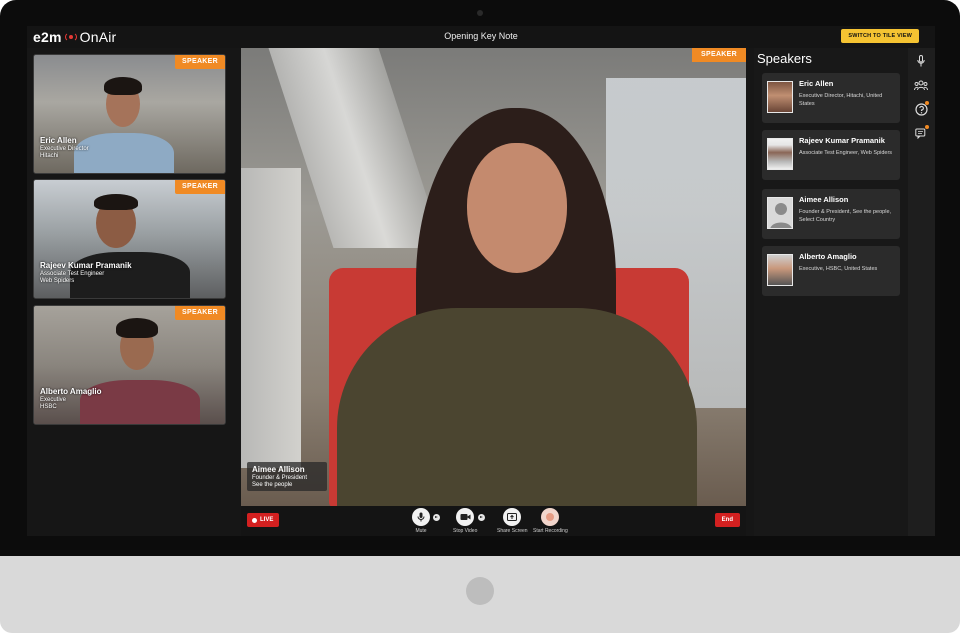 The image size is (960, 633). I want to click on tile-name-box: Alberto Amaglio Executive HSBC, so click(70, 398).